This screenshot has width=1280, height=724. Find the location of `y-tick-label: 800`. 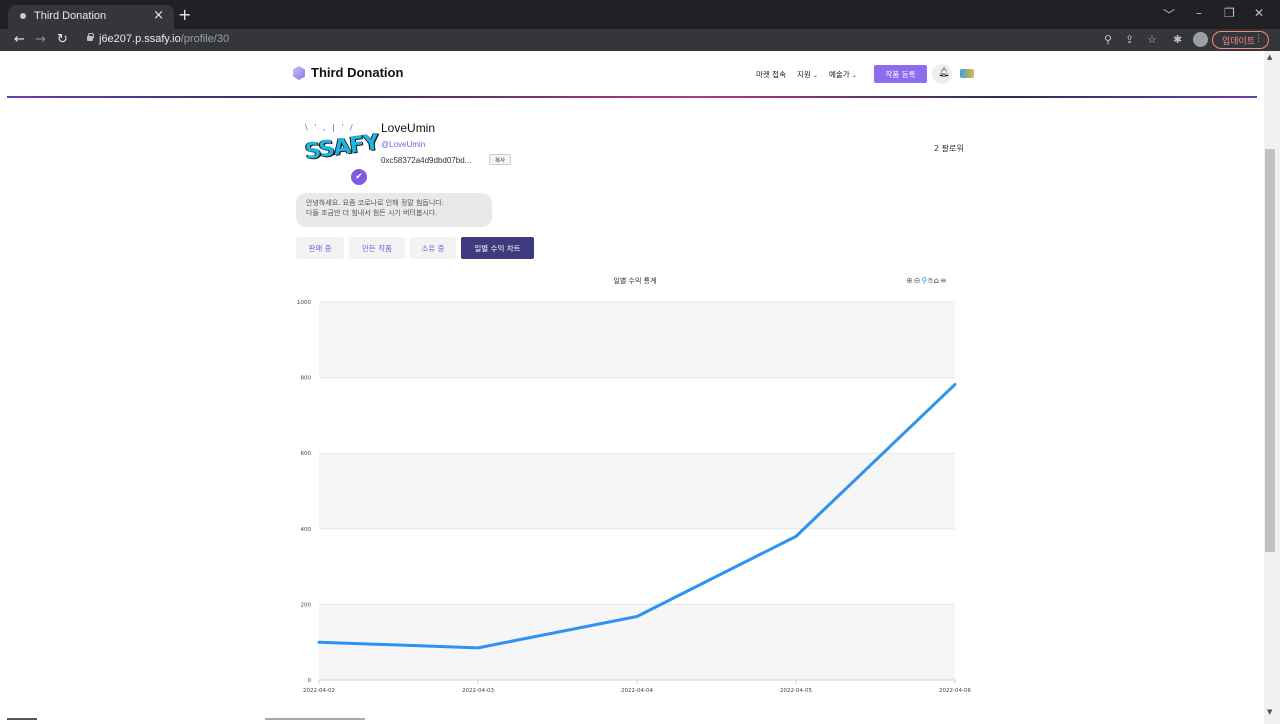

y-tick-label: 800 is located at coordinates (306, 379).